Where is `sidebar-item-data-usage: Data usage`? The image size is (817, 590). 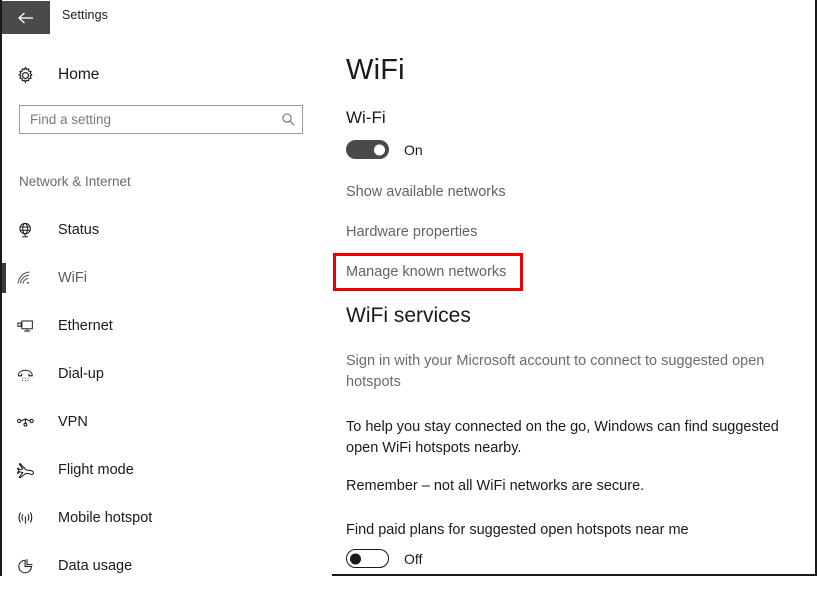
sidebar-item-data-usage: Data usage is located at coordinates (167, 566).